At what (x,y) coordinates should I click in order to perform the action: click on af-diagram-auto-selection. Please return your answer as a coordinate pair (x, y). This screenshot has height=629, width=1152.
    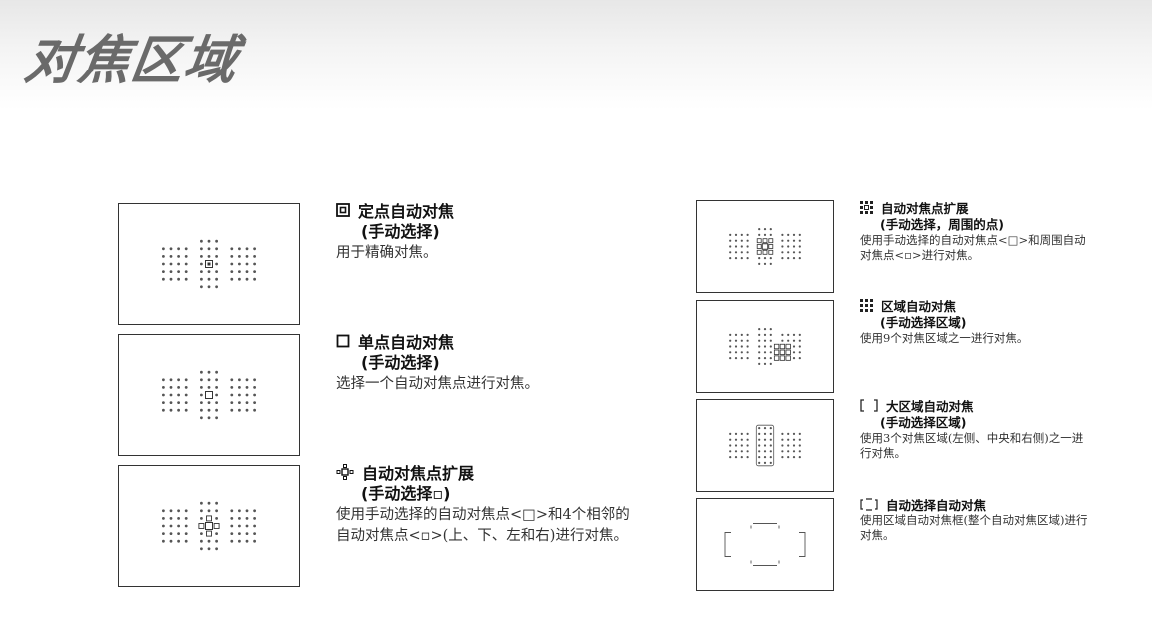
    Looking at the image, I should click on (765, 544).